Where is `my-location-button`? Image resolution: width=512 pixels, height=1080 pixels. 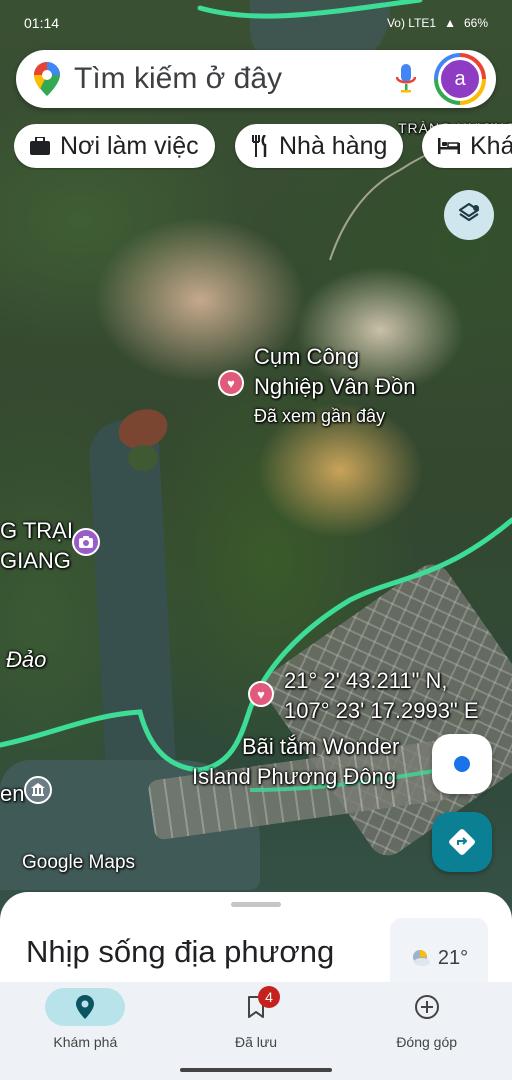 my-location-button is located at coordinates (462, 764).